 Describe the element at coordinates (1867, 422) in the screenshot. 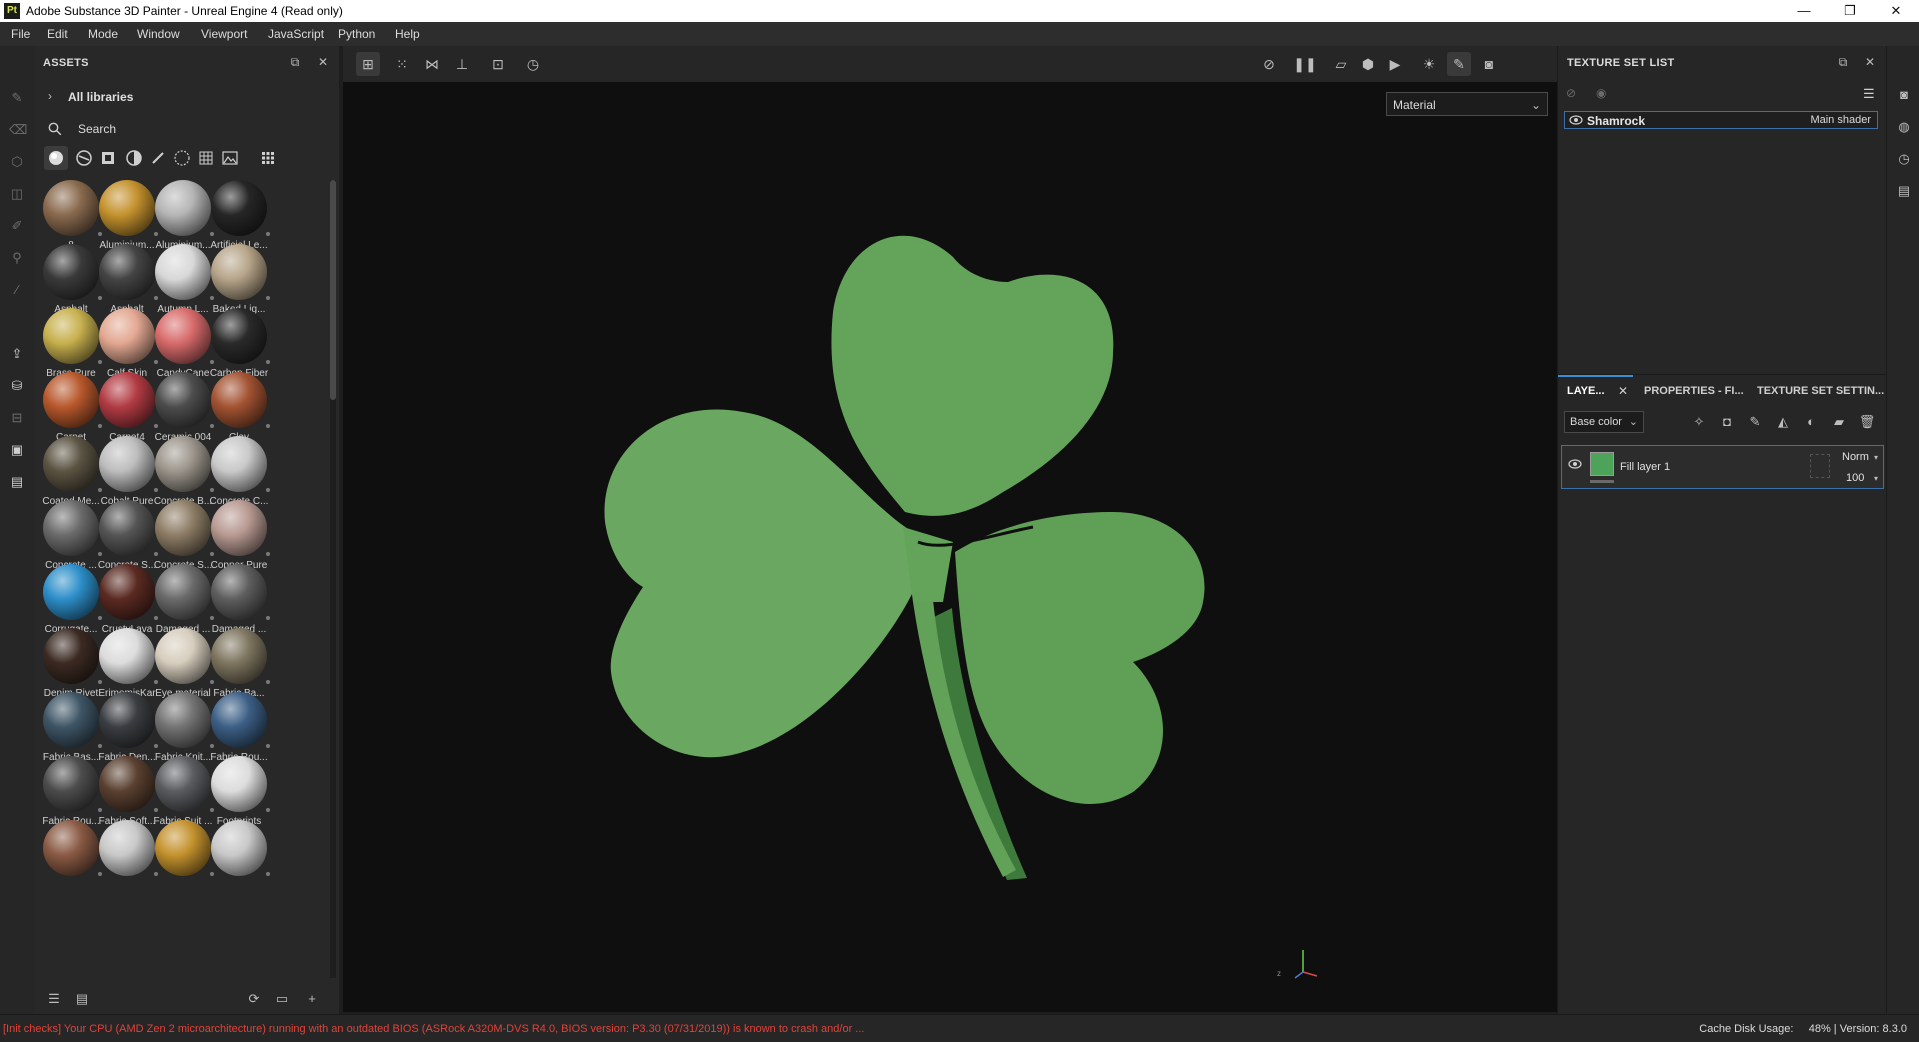

I see `delete-layer-icon: 🗑` at that location.